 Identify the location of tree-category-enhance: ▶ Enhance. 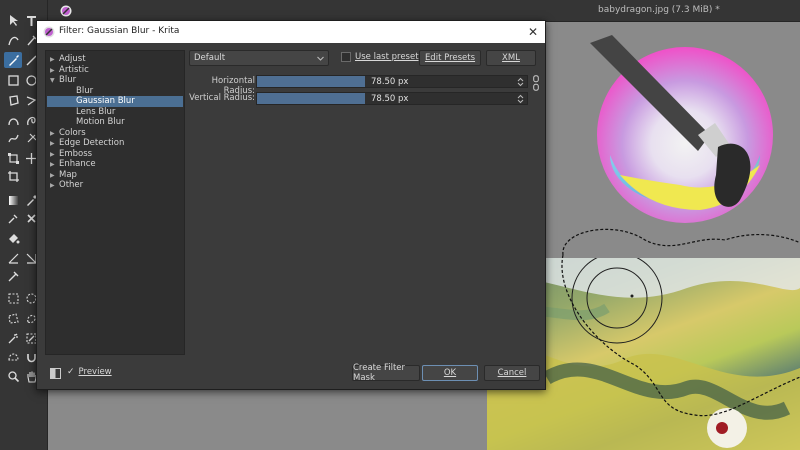
(73, 164).